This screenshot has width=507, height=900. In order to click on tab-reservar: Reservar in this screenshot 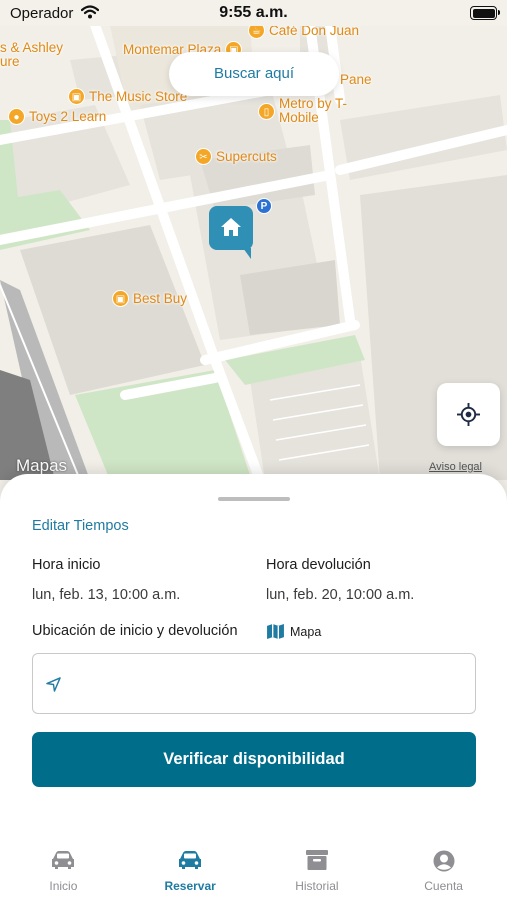, I will do `click(190, 871)`.